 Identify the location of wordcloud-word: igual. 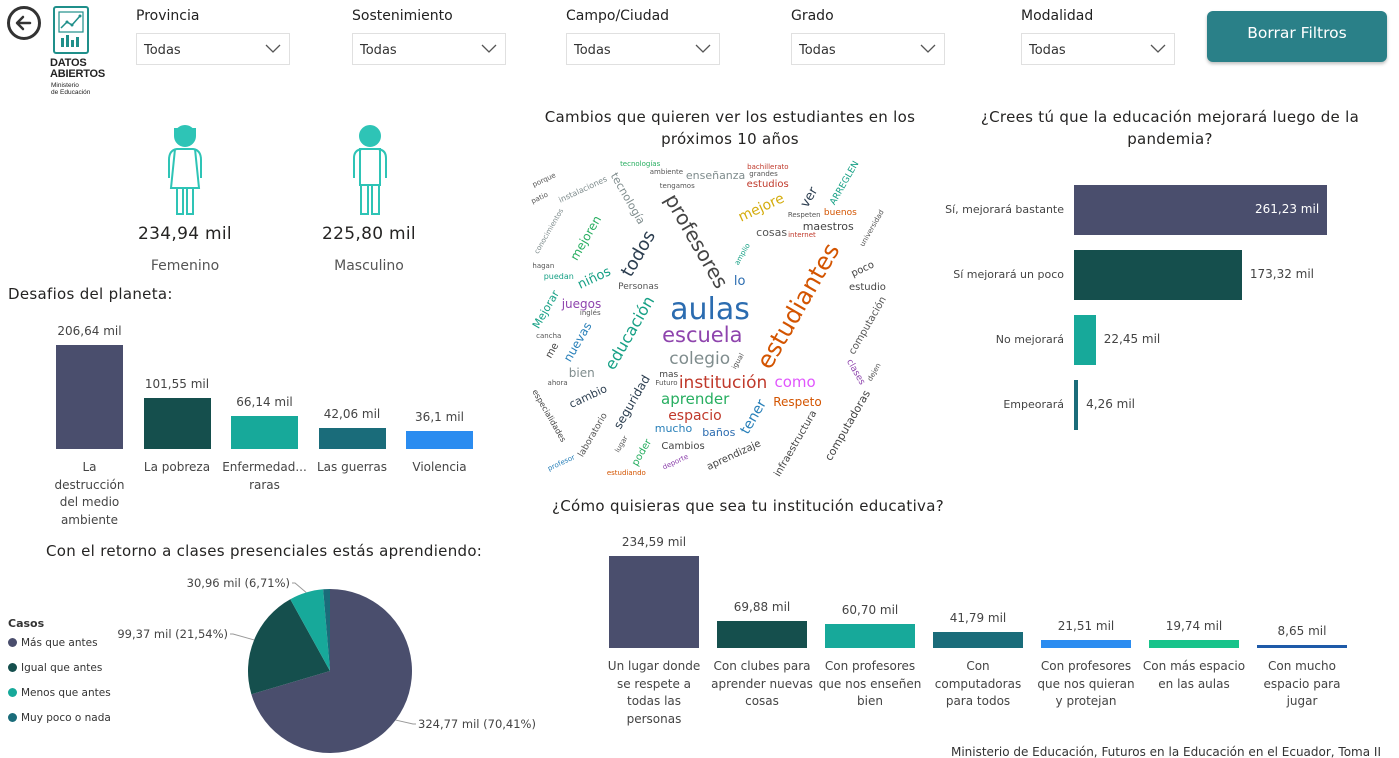
(737, 361).